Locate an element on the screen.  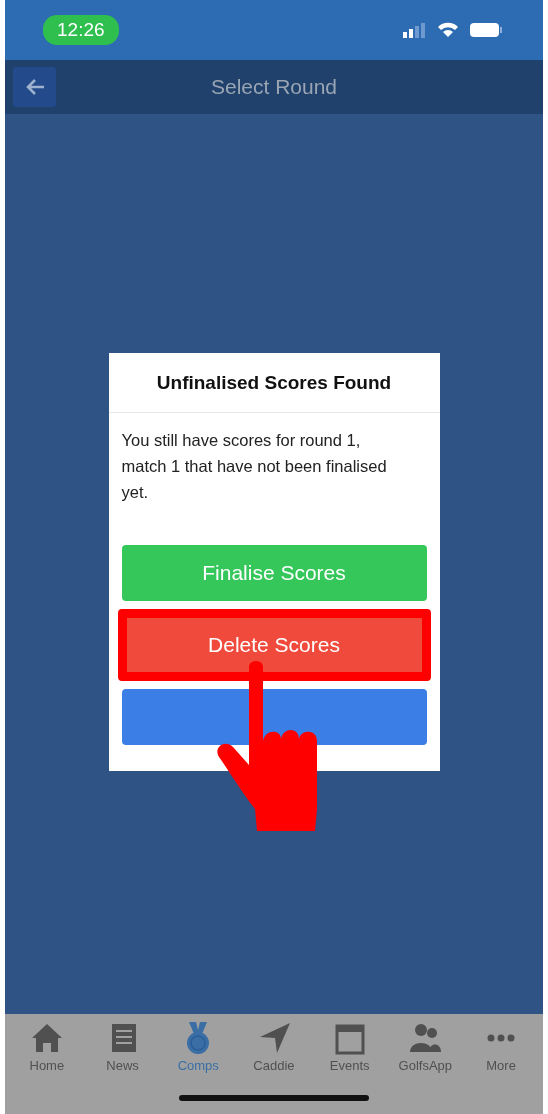
status-time: 12:26 is located at coordinates (81, 30).